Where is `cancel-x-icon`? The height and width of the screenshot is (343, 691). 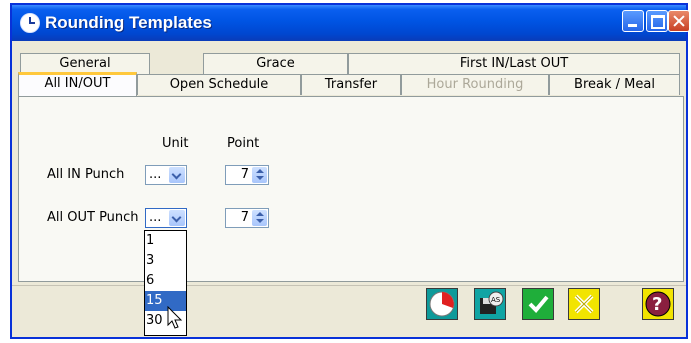
cancel-x-icon is located at coordinates (584, 304).